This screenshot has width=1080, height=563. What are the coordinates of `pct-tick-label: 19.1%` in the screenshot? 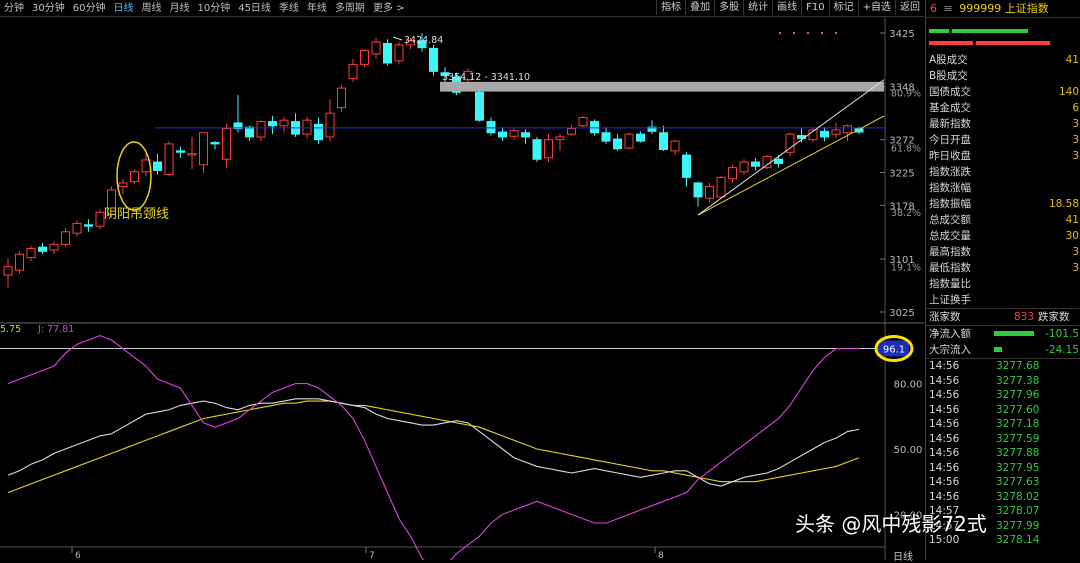 It's located at (906, 267).